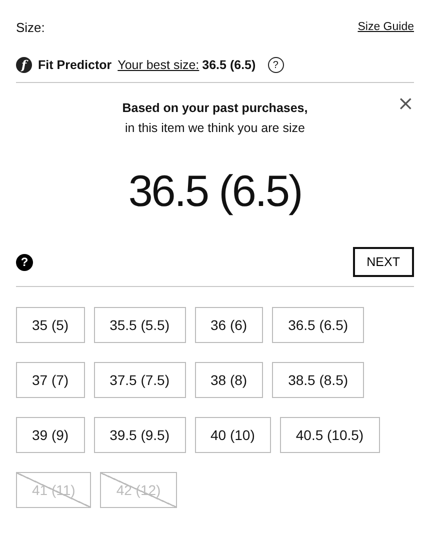  What do you see at coordinates (159, 65) in the screenshot?
I see `best-size-link: Your best size:` at bounding box center [159, 65].